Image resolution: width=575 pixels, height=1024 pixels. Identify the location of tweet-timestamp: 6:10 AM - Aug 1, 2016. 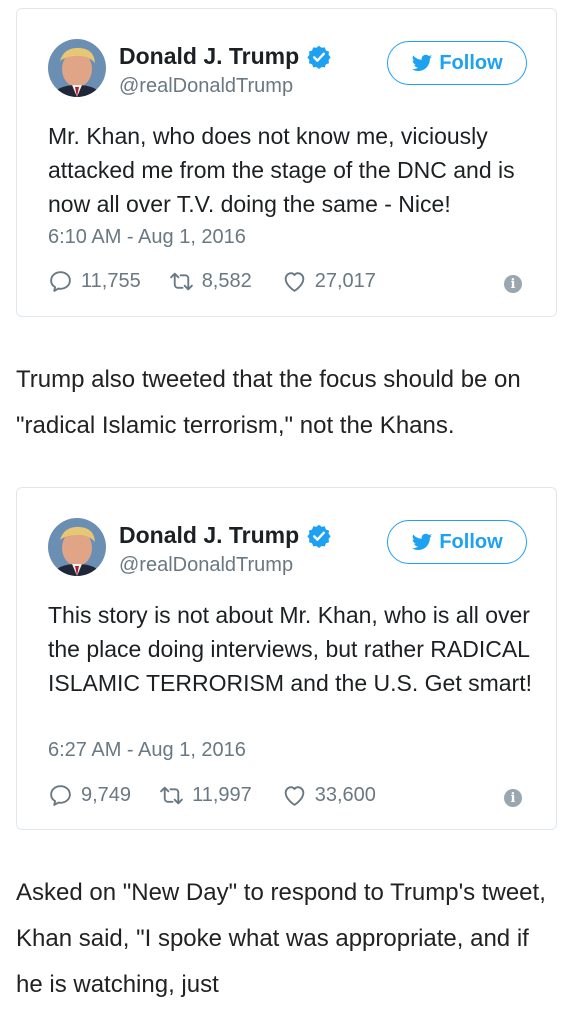
(147, 237).